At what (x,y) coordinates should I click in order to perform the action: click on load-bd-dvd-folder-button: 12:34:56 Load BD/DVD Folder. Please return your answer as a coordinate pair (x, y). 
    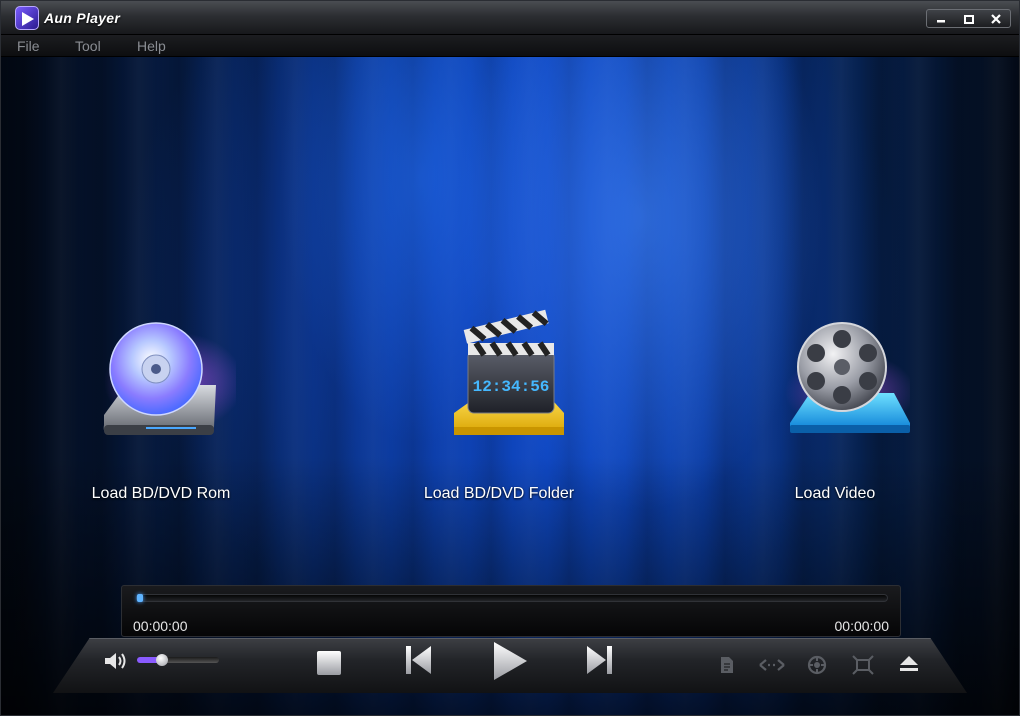
    Looking at the image, I should click on (499, 405).